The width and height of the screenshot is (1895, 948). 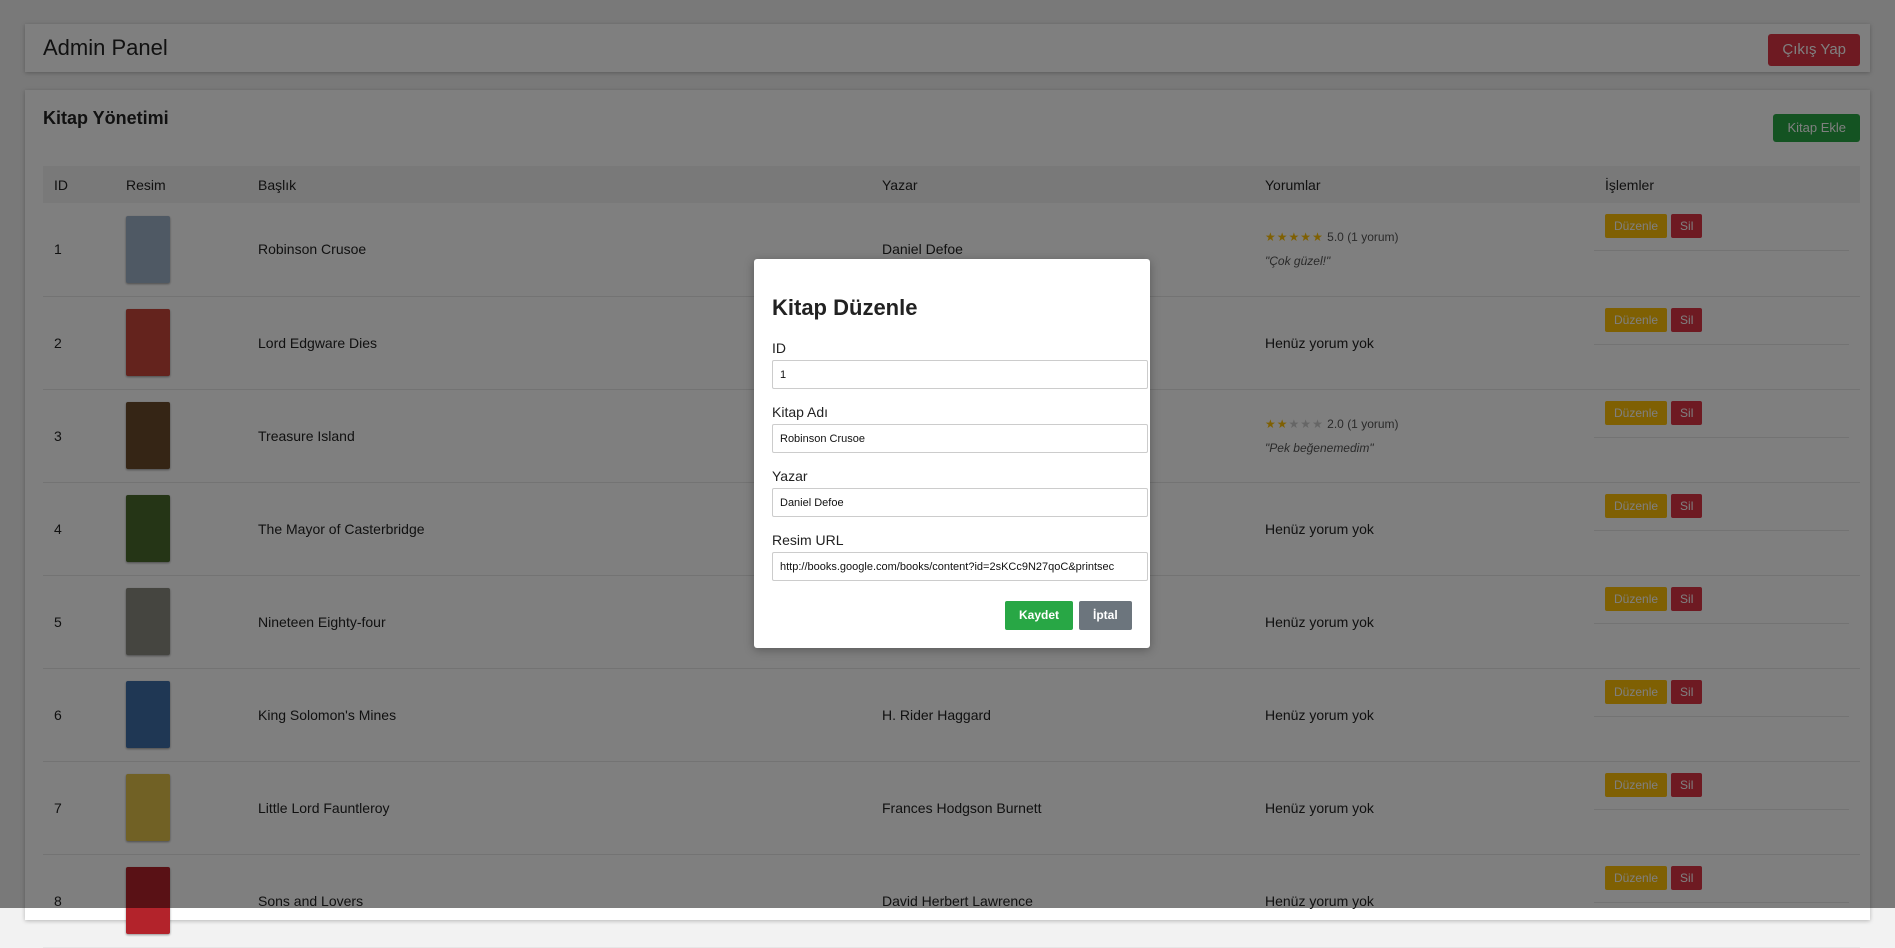 What do you see at coordinates (960, 502) in the screenshot?
I see `author-field` at bounding box center [960, 502].